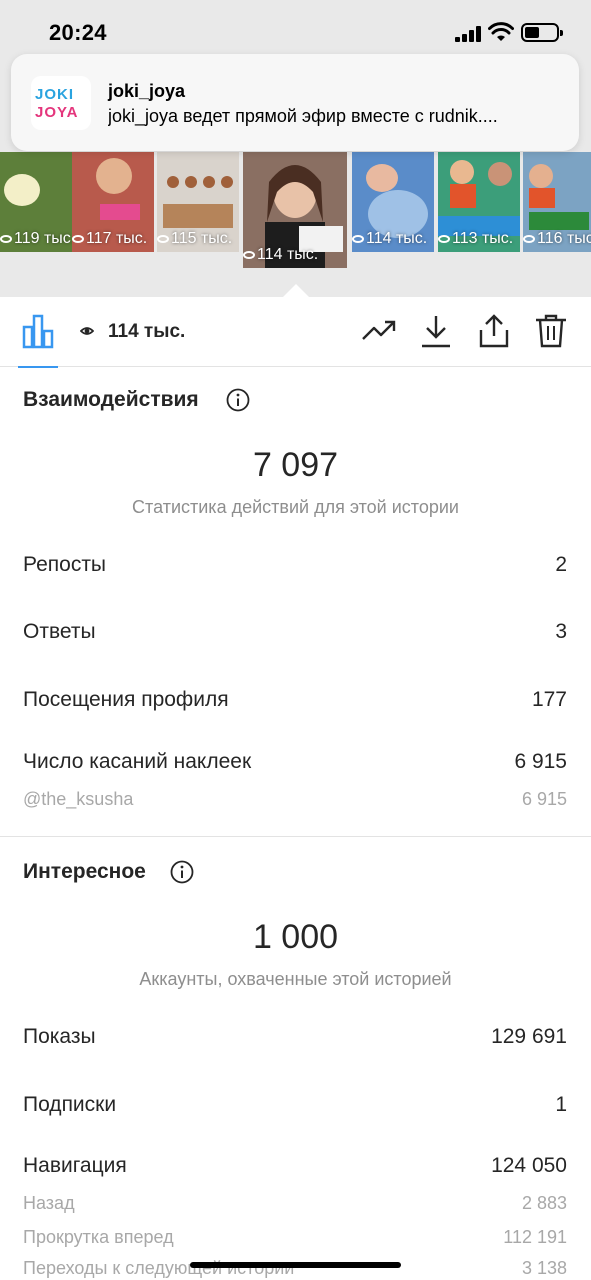 This screenshot has width=591, height=1280. Describe the element at coordinates (75, 1165) in the screenshot. I see `navigation-label: Навигация` at that location.